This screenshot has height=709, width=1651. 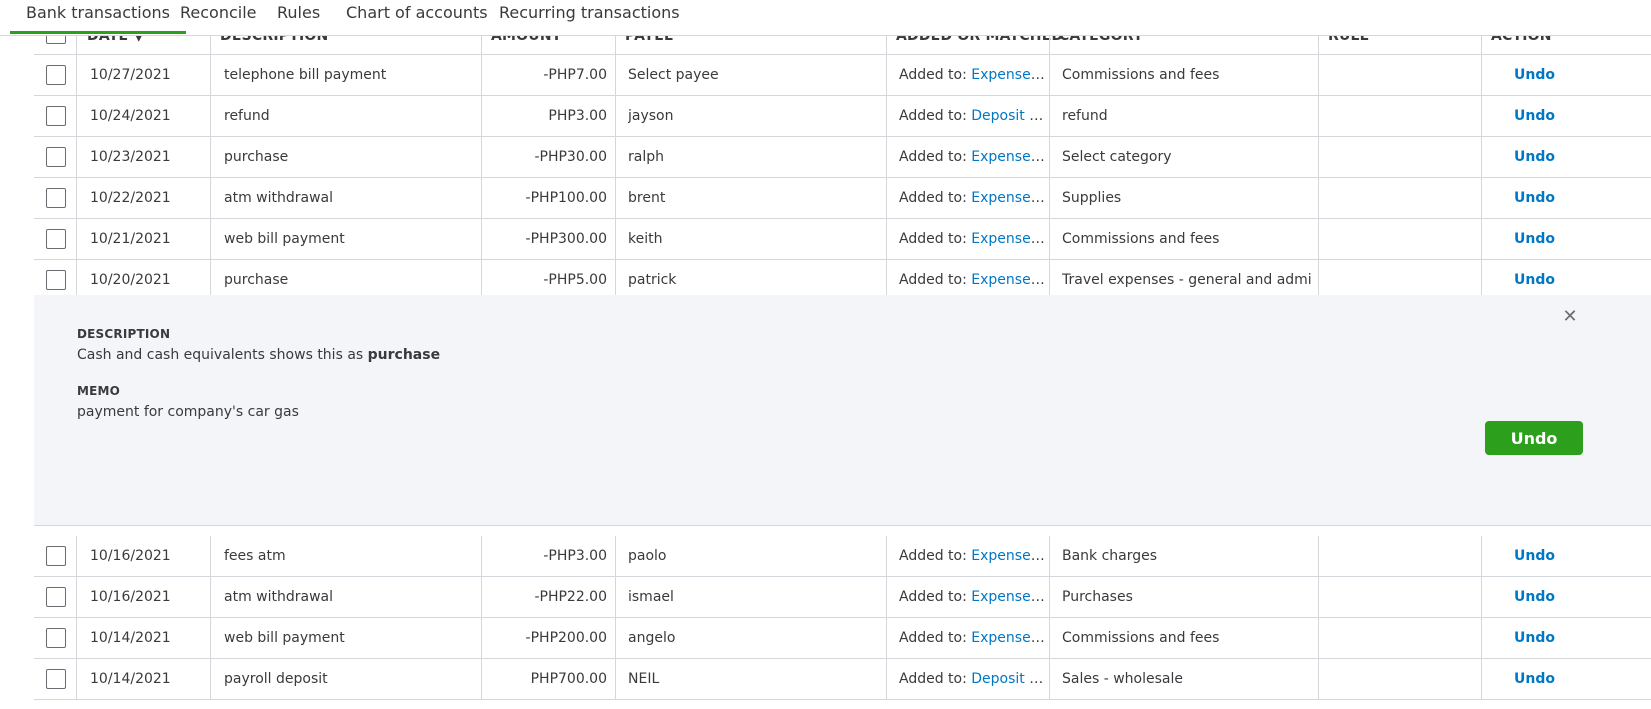 What do you see at coordinates (417, 15) in the screenshot?
I see `tab-chart-of-accounts: Chart of accounts` at bounding box center [417, 15].